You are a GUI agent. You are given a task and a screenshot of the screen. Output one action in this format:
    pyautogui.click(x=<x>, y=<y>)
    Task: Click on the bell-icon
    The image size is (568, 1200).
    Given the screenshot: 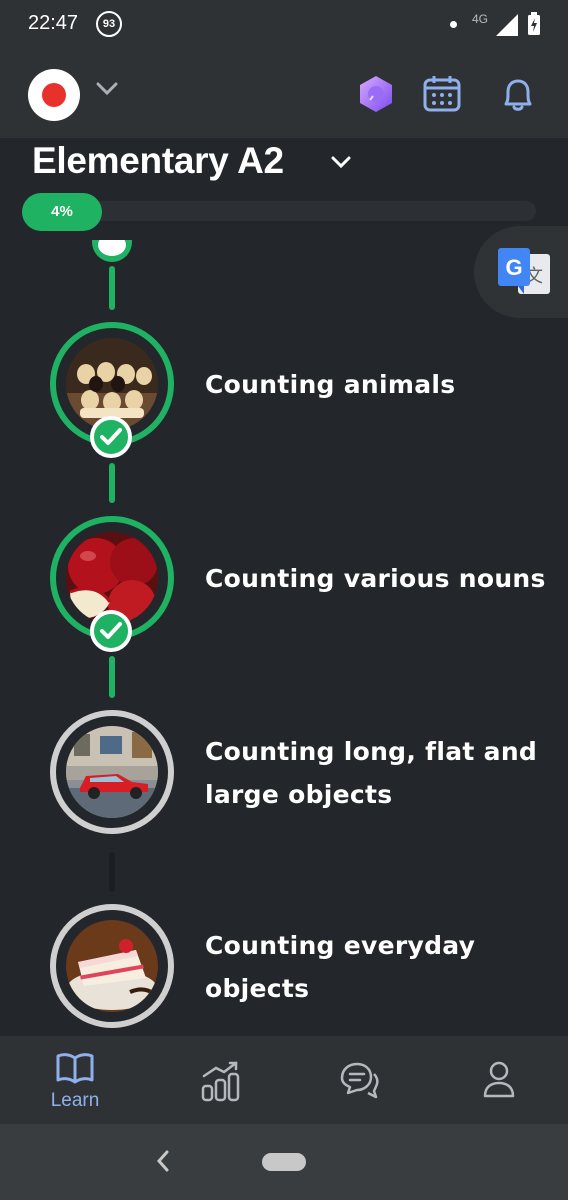 What is the action you would take?
    pyautogui.click(x=518, y=94)
    